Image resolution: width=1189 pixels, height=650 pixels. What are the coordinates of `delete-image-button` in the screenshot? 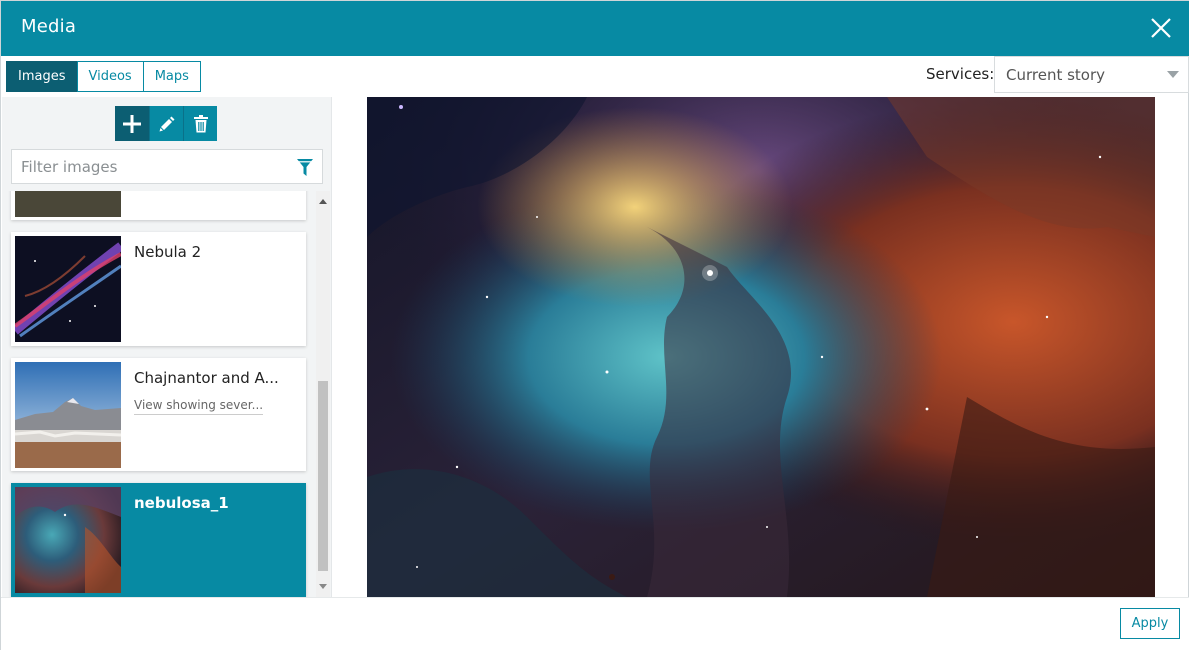 It's located at (200, 123).